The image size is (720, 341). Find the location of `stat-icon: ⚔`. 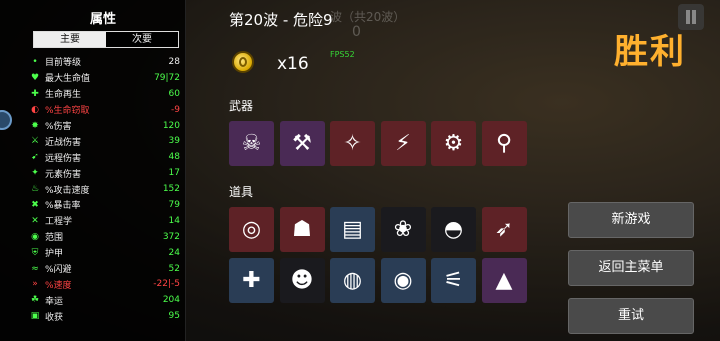

stat-icon: ⚔ is located at coordinates (35, 141).